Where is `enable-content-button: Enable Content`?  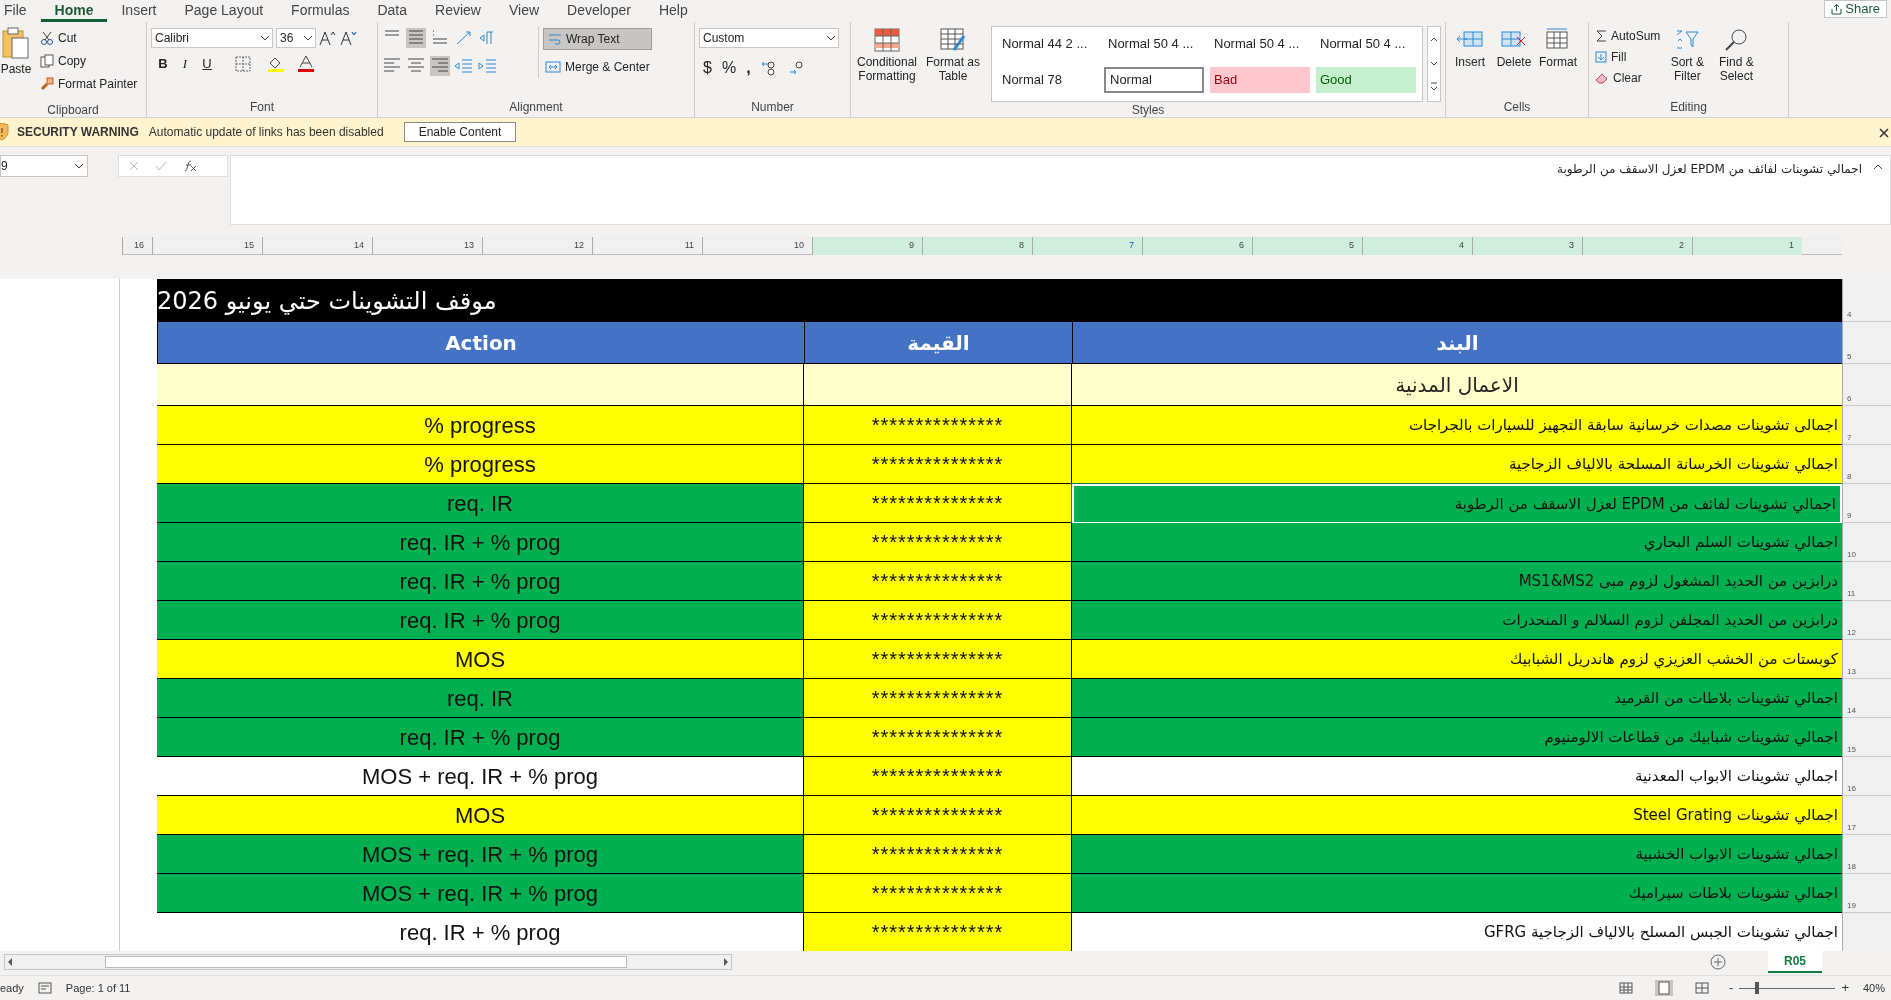 enable-content-button: Enable Content is located at coordinates (460, 132).